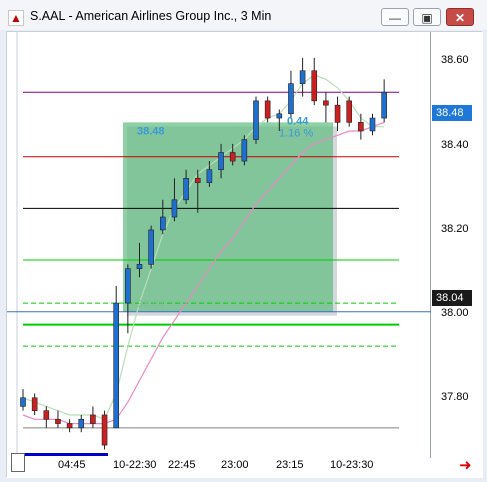 This screenshot has height=482, width=487. What do you see at coordinates (455, 313) in the screenshot?
I see `price-tick: 38.00` at bounding box center [455, 313].